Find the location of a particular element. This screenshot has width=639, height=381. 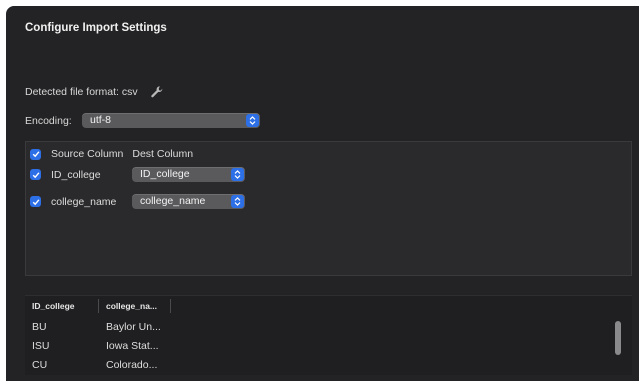

source-column-name: ID_college is located at coordinates (76, 174).